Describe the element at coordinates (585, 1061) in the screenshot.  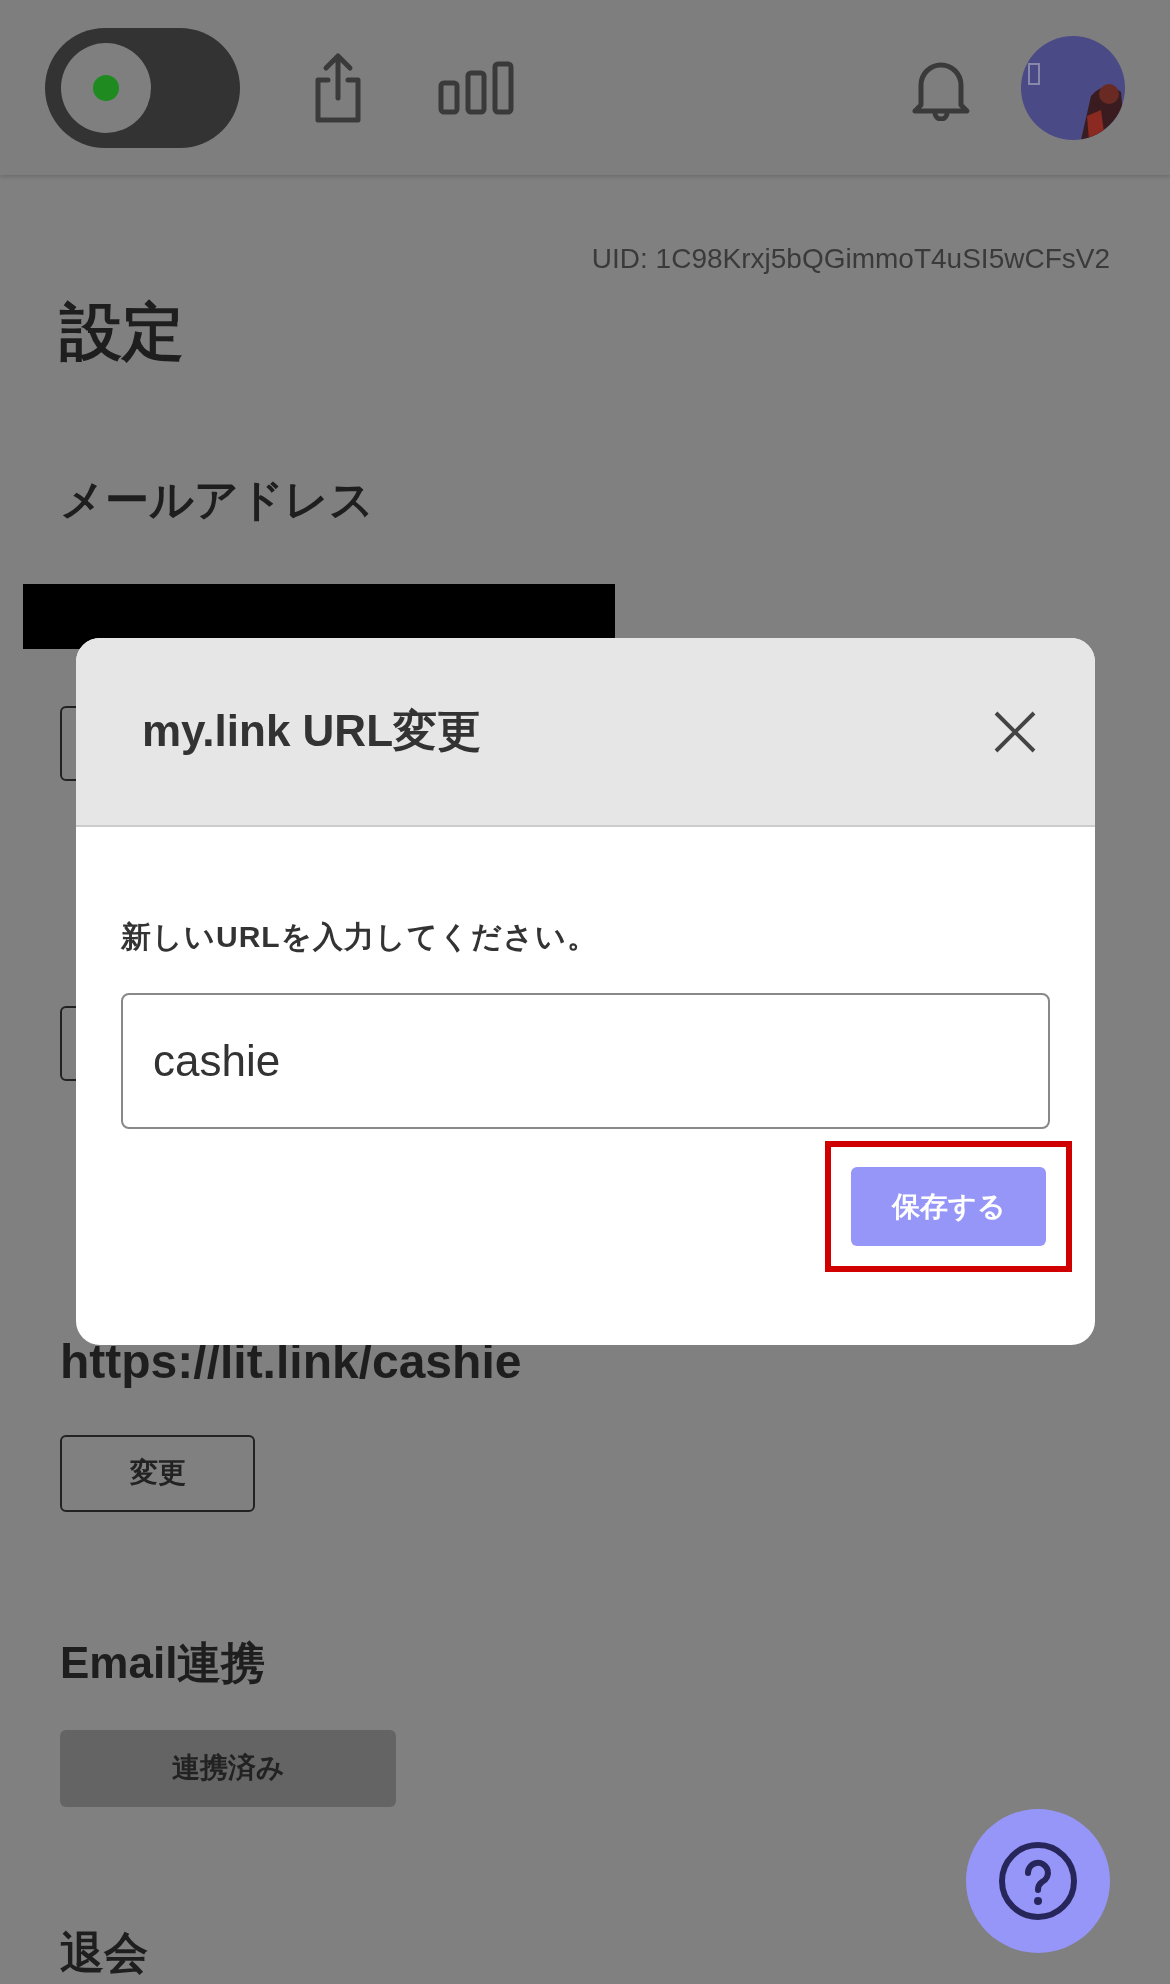
I see `url-input: cashie` at that location.